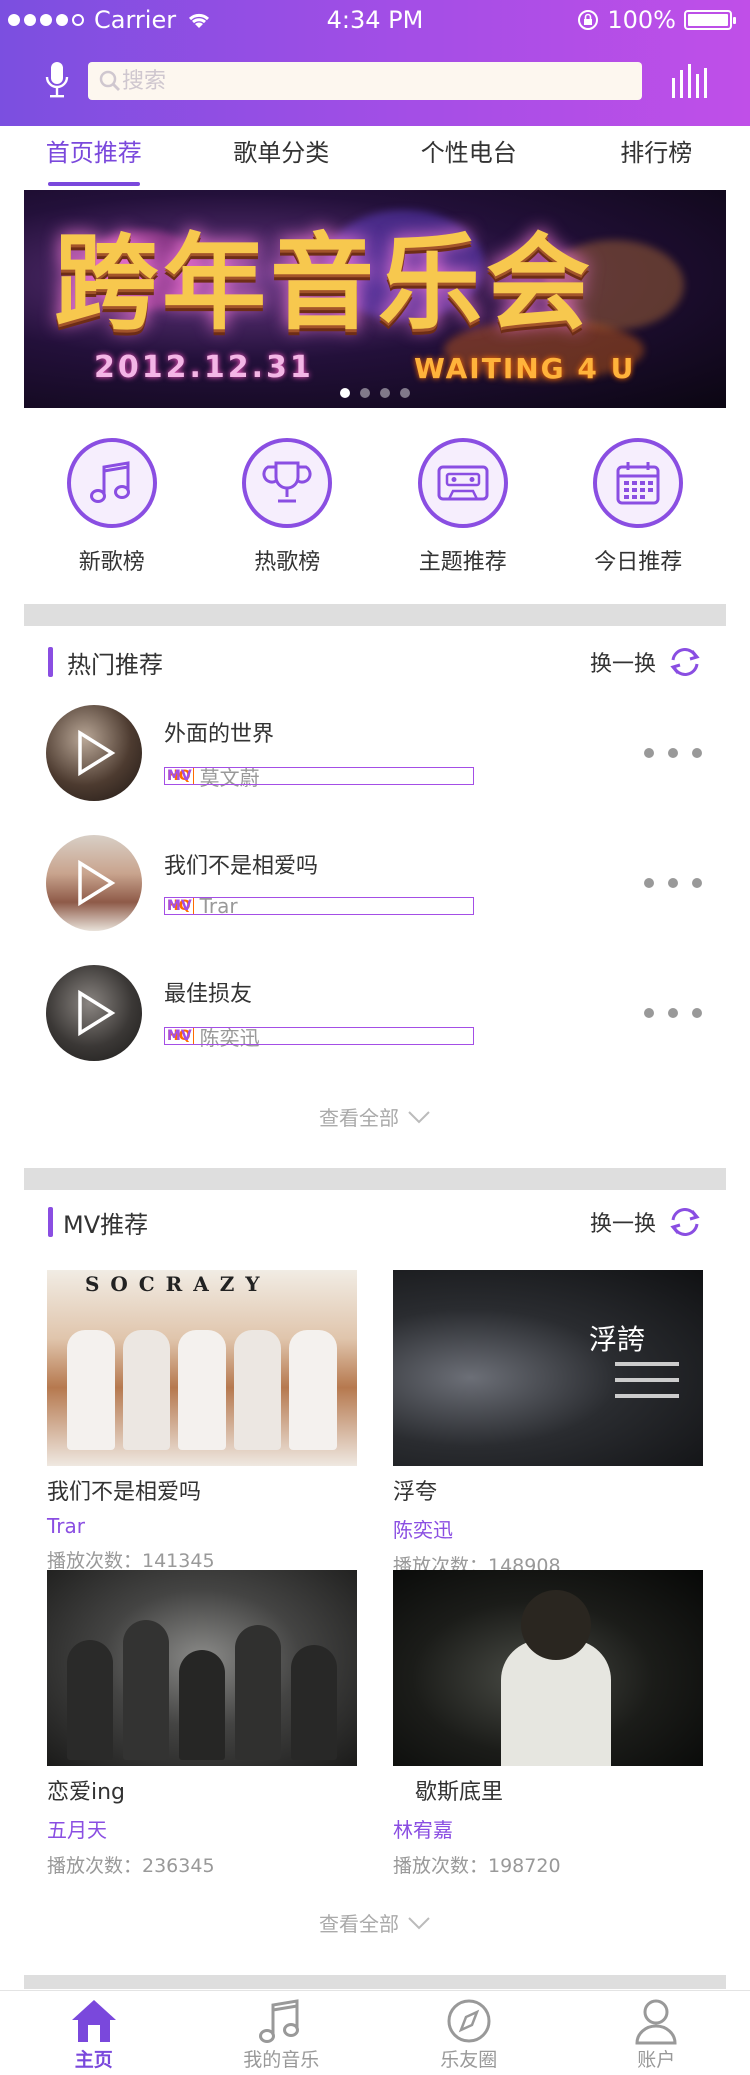 Image resolution: width=750 pixels, height=2075 pixels. What do you see at coordinates (469, 2060) in the screenshot?
I see `tabbar-friends-label: 乐友圈` at bounding box center [469, 2060].